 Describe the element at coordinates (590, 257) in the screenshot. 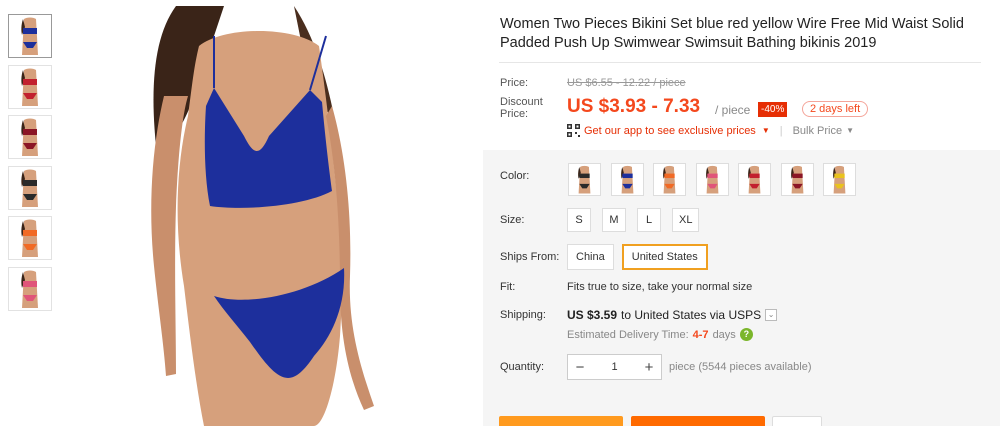

I see `ships-from-china: China` at that location.